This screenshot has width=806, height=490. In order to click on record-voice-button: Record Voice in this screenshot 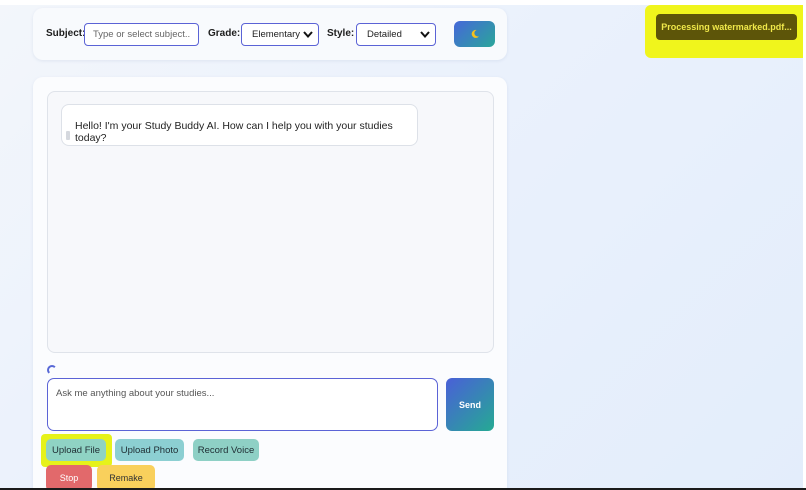, I will do `click(226, 450)`.